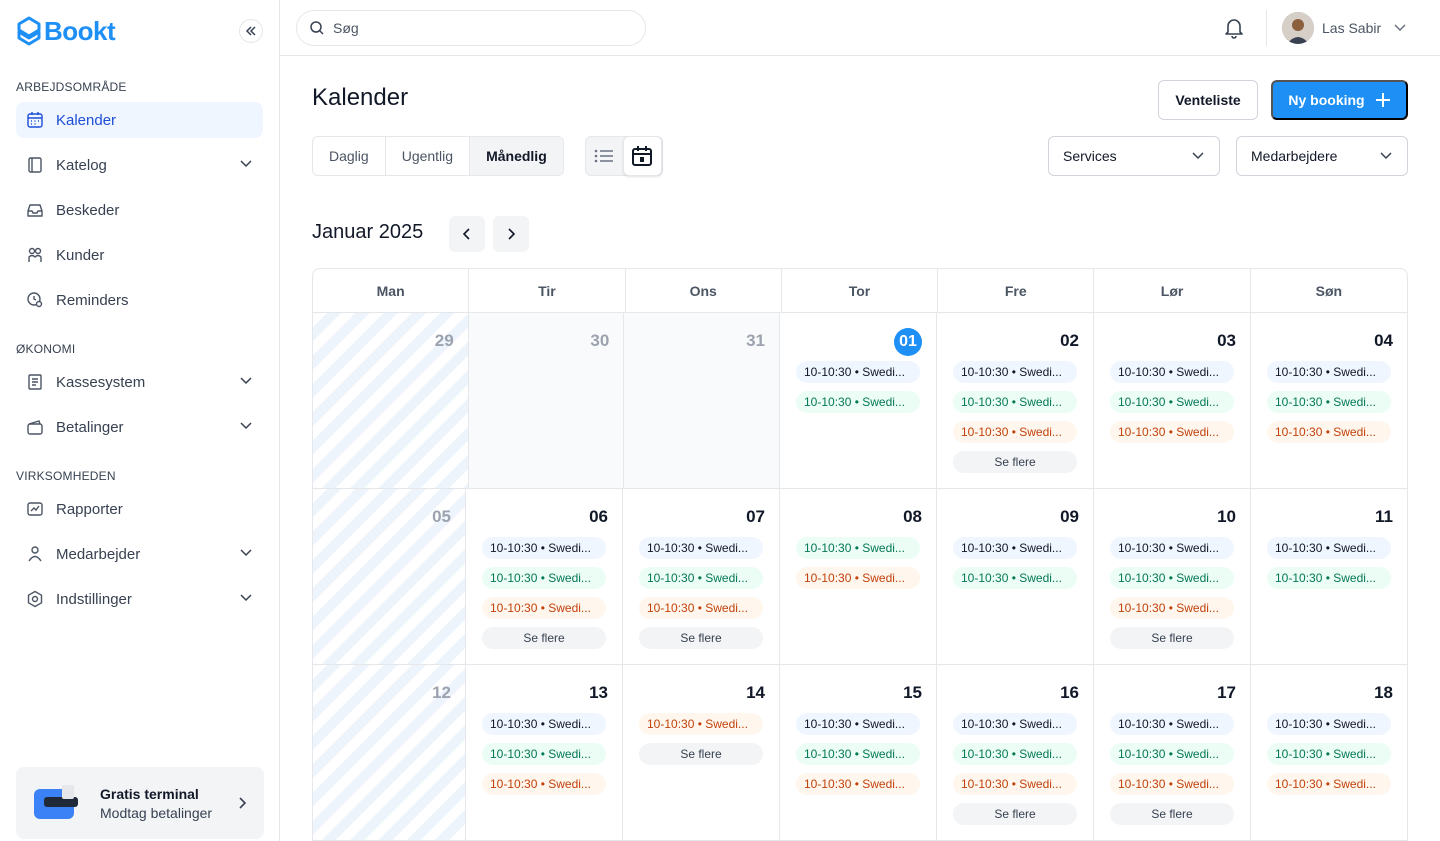 The height and width of the screenshot is (841, 1440). Describe the element at coordinates (66, 31) in the screenshot. I see `logo: Bookt` at that location.